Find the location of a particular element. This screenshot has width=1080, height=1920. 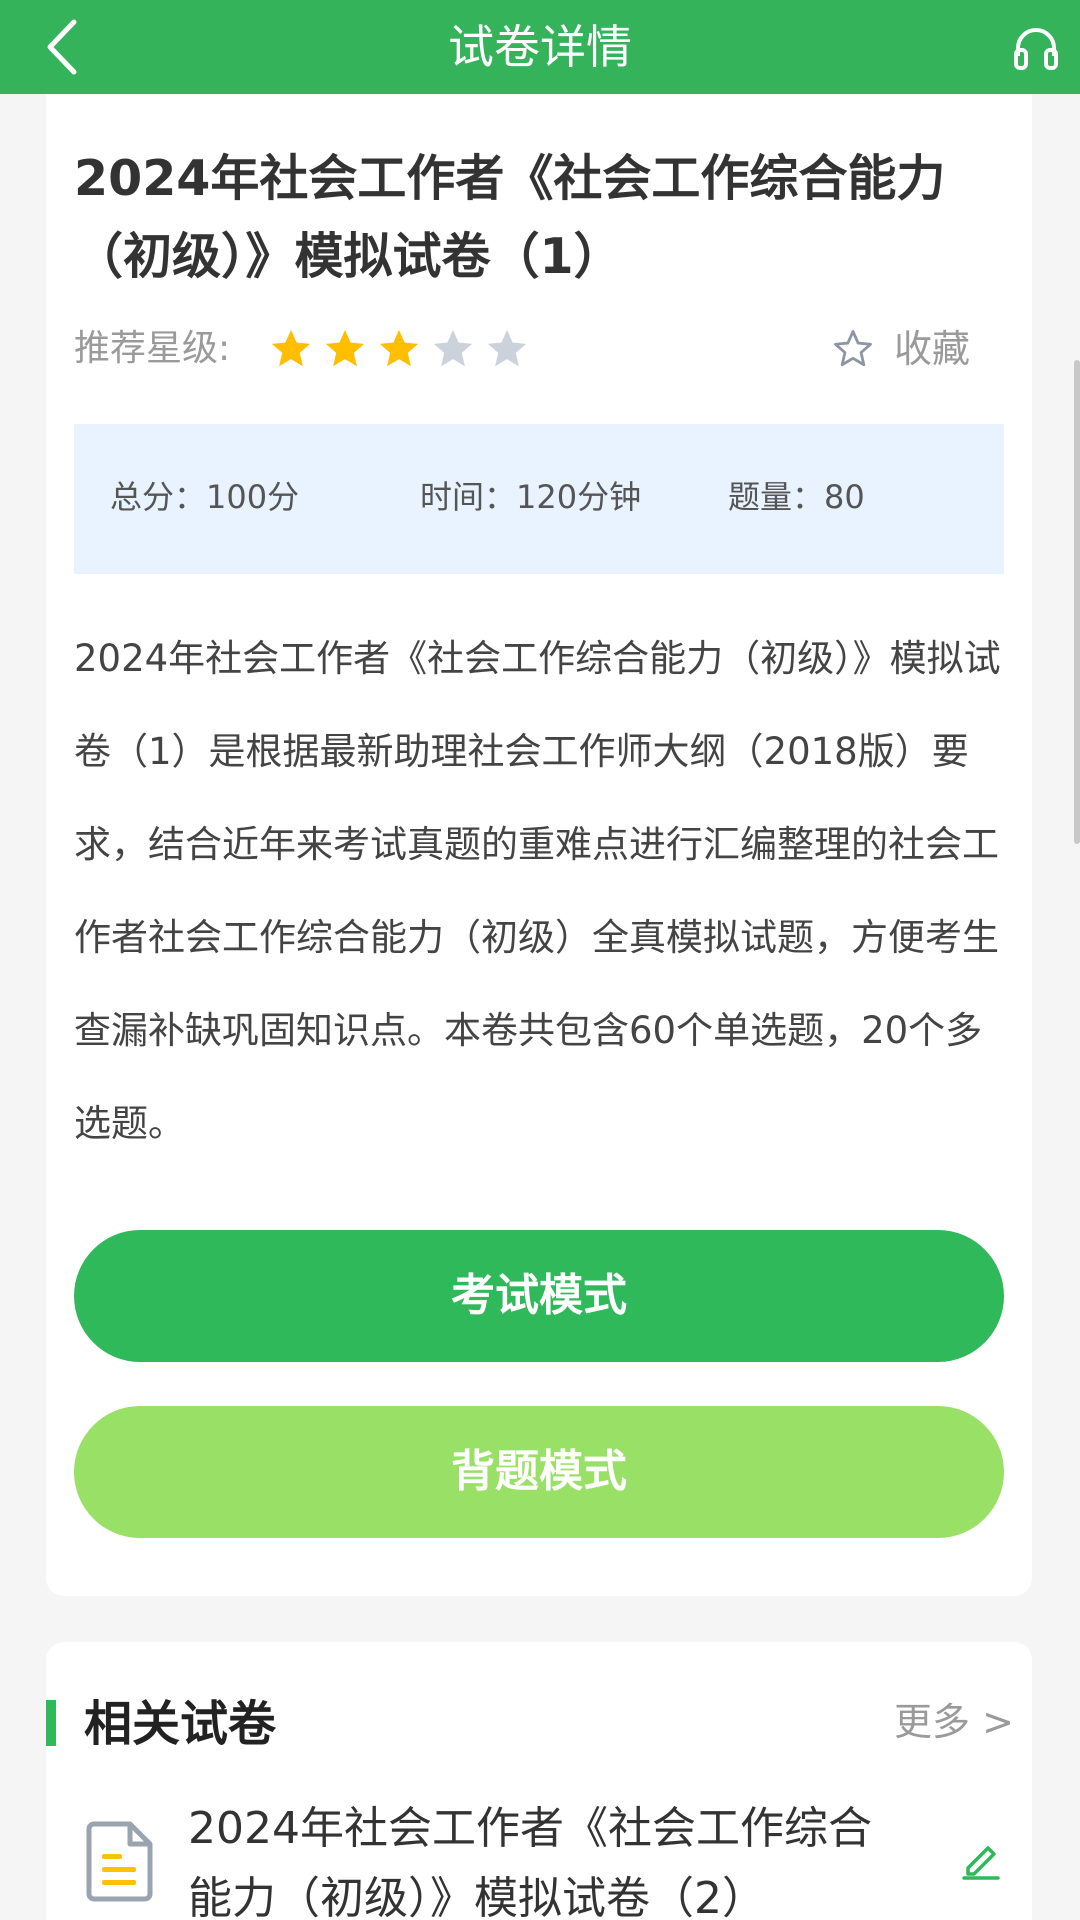

related-section-title: 相关试卷 is located at coordinates (180, 1724).